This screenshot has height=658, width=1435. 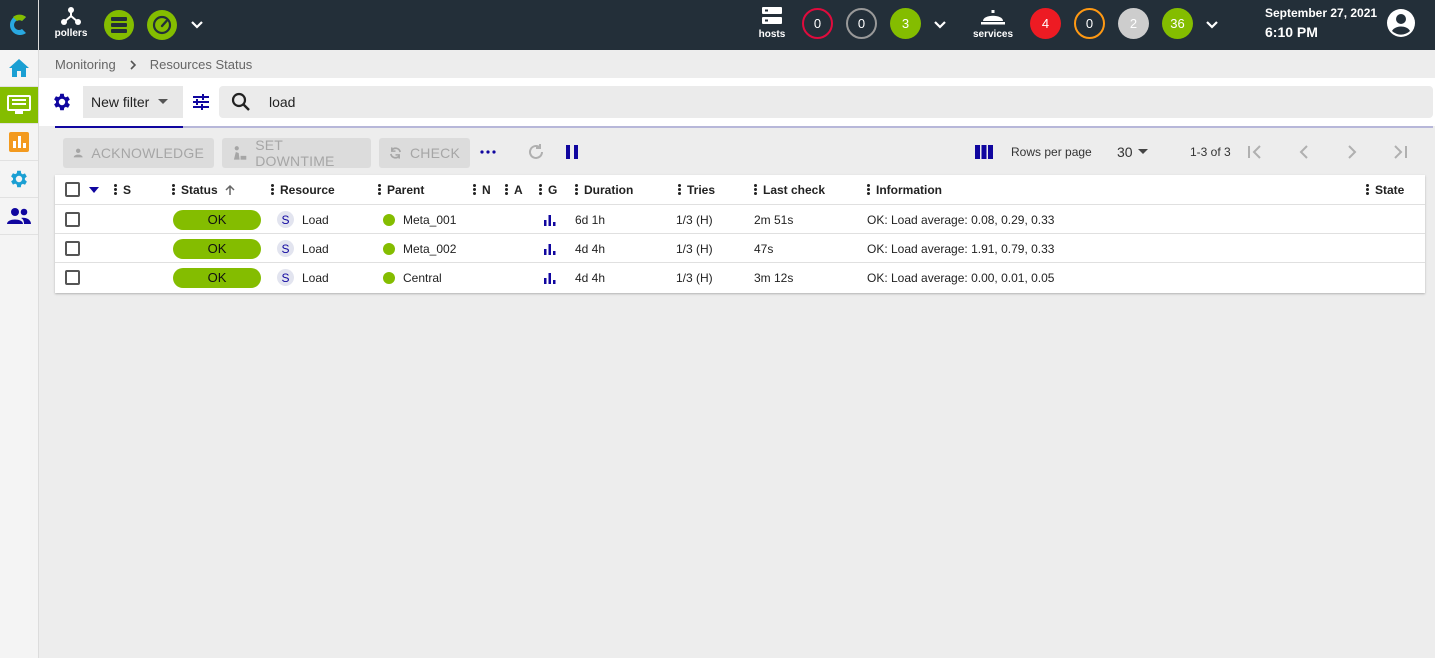 What do you see at coordinates (1177, 23) in the screenshot?
I see `services-ok-count: 36` at bounding box center [1177, 23].